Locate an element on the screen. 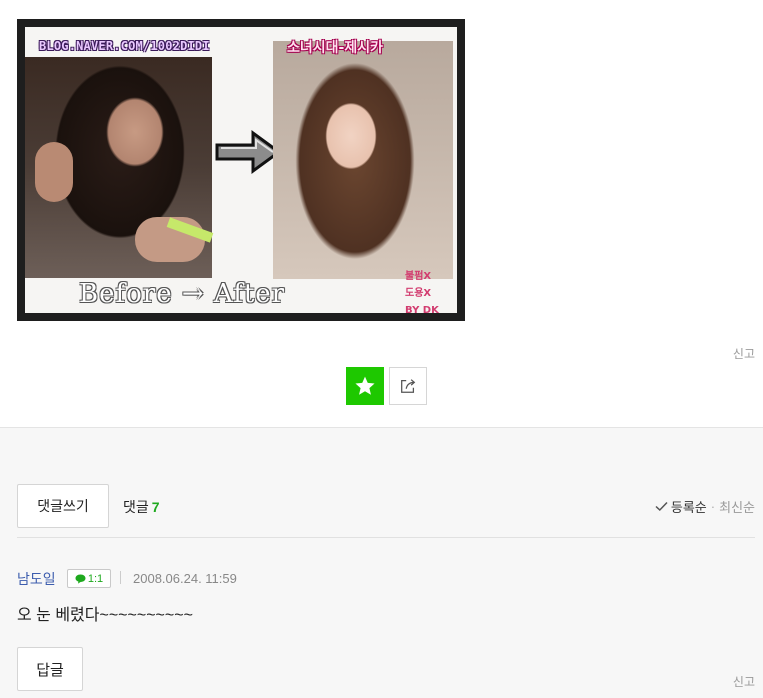  watermark-title: 소녀시대-제시카 is located at coordinates (335, 48).